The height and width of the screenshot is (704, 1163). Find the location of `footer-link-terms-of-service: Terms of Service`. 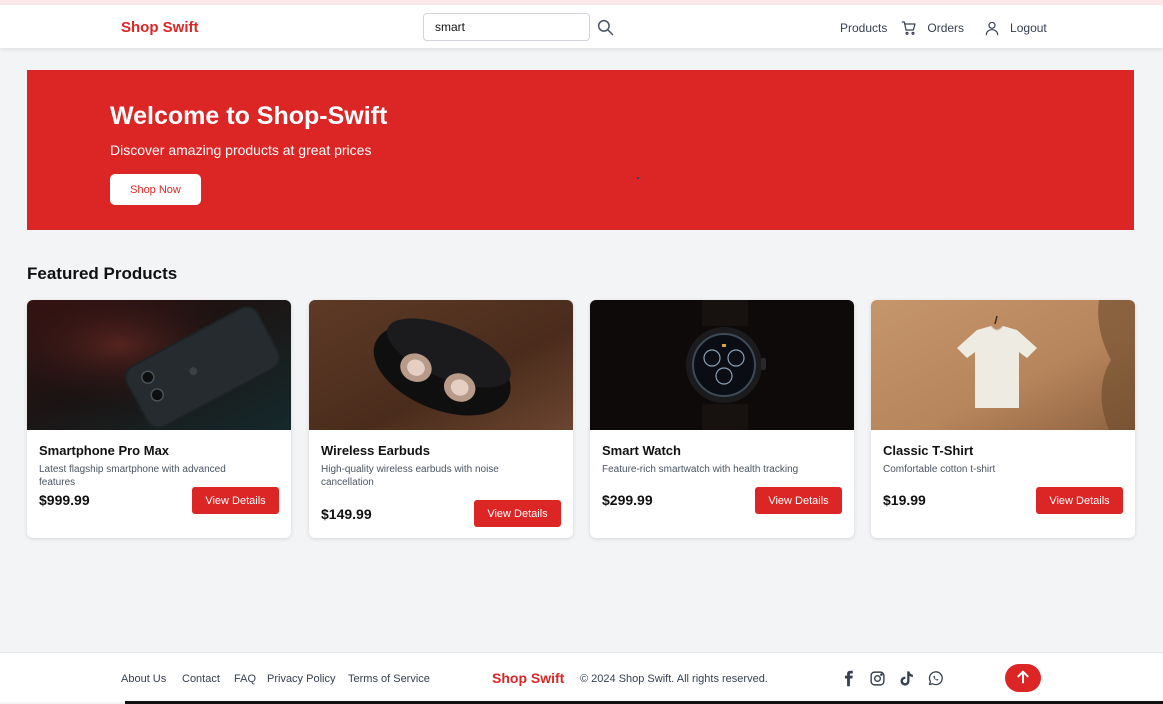

footer-link-terms-of-service: Terms of Service is located at coordinates (389, 679).